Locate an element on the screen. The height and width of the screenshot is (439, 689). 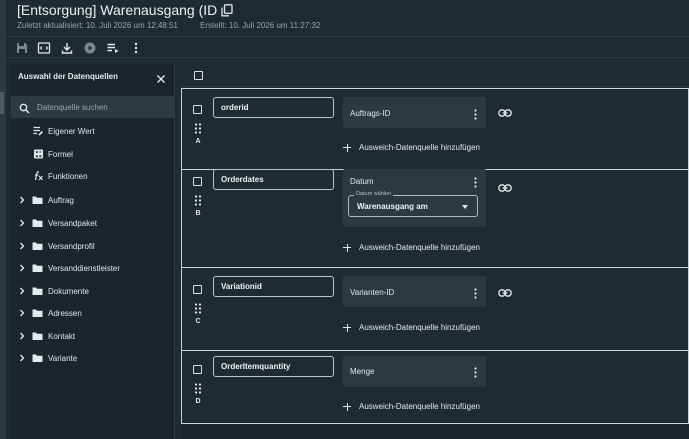
left-edge-marker is located at coordinates (2, 103).